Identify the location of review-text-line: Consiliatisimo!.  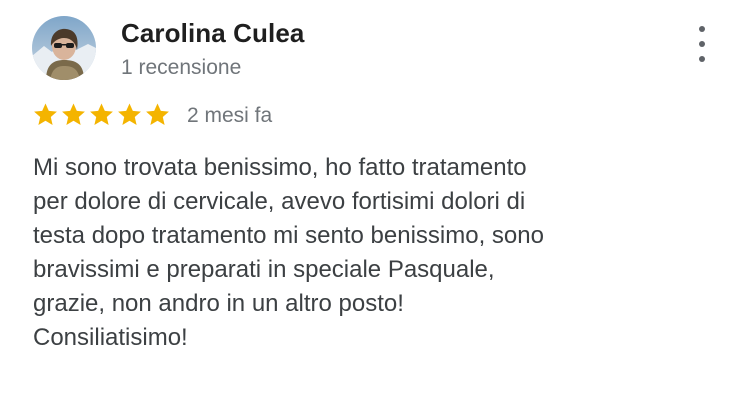
(110, 337).